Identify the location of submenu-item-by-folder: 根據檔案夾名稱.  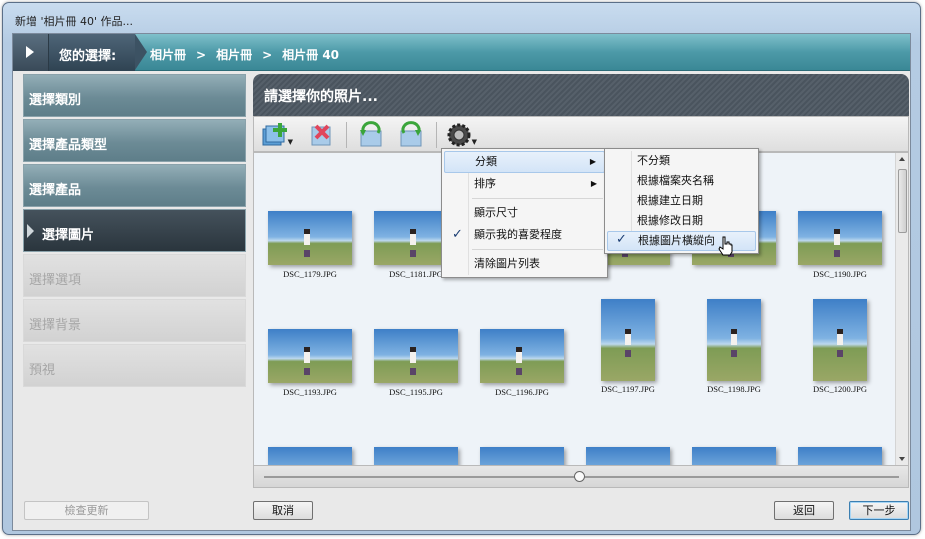
(681, 181).